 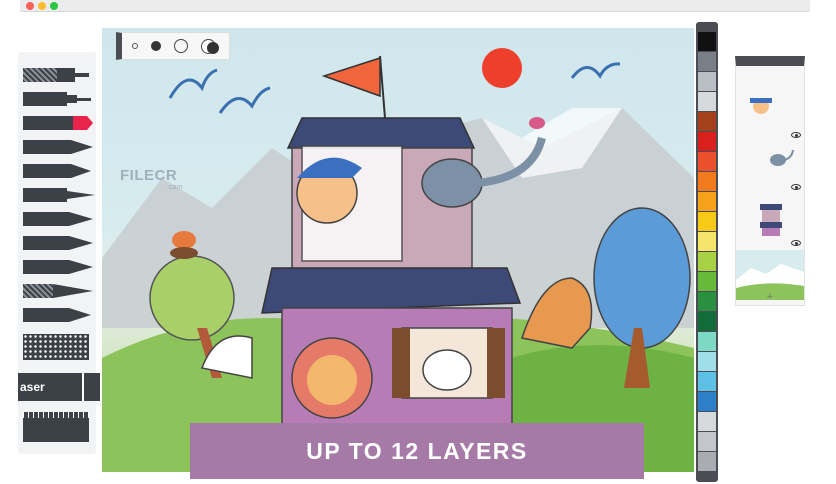 What do you see at coordinates (415, 6) in the screenshot?
I see `title-bar` at bounding box center [415, 6].